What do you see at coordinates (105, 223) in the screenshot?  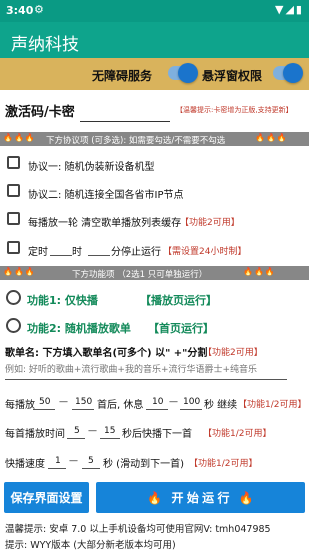 I see `clear-cache-label: 每播放一轮 清空歌单播放列表缓存` at bounding box center [105, 223].